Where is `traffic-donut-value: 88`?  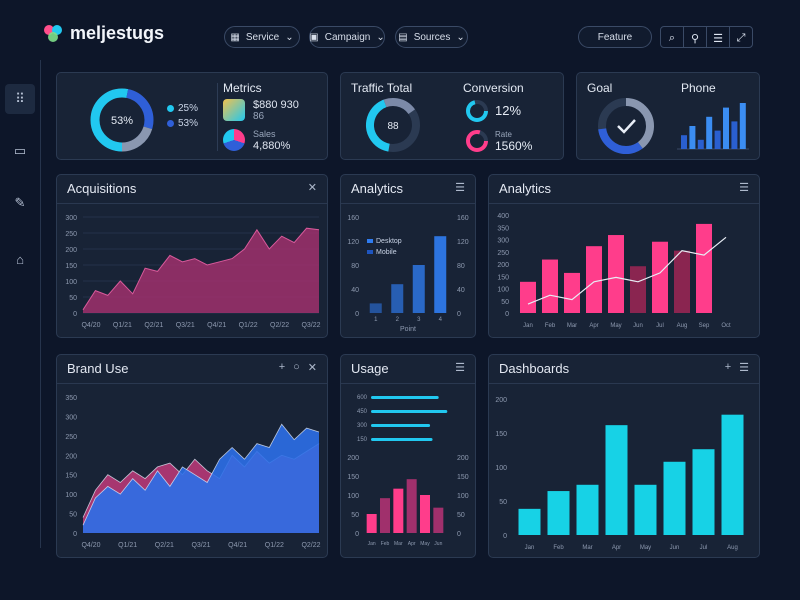 traffic-donut-value: 88 is located at coordinates (393, 126).